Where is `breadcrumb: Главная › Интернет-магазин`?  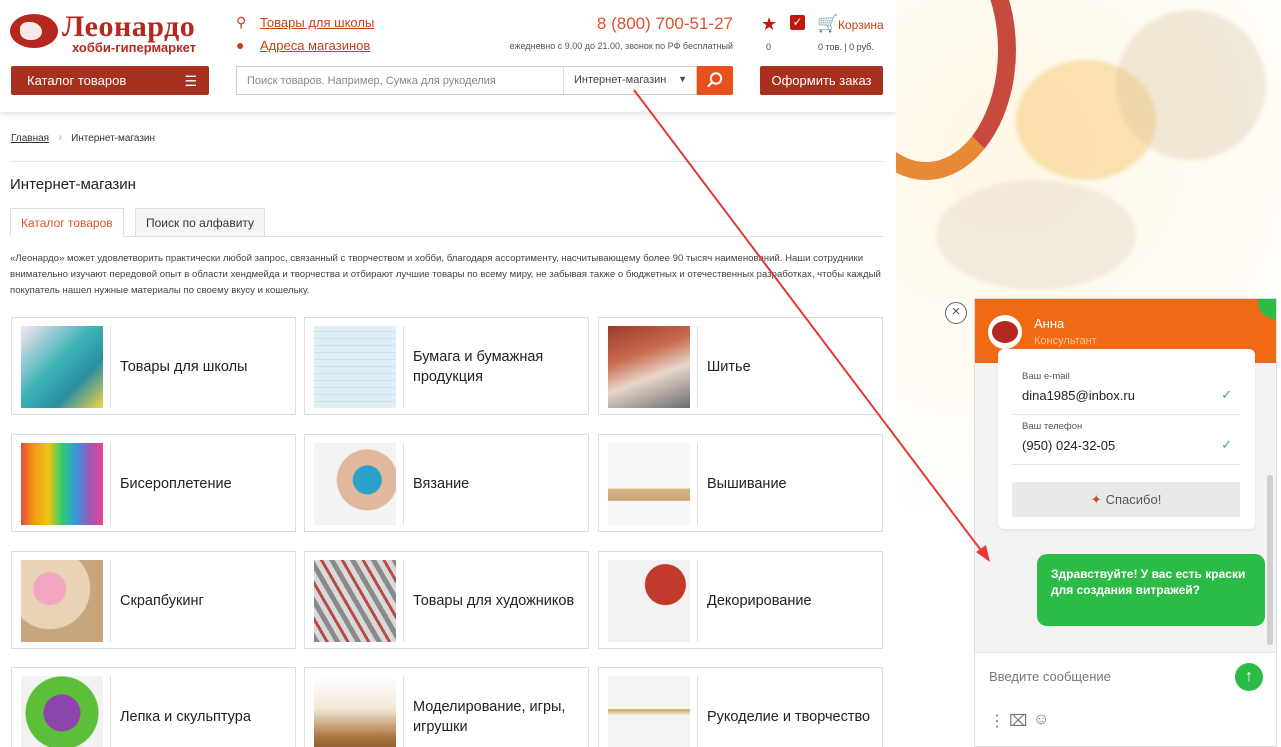 breadcrumb: Главная › Интернет-магазин is located at coordinates (83, 137).